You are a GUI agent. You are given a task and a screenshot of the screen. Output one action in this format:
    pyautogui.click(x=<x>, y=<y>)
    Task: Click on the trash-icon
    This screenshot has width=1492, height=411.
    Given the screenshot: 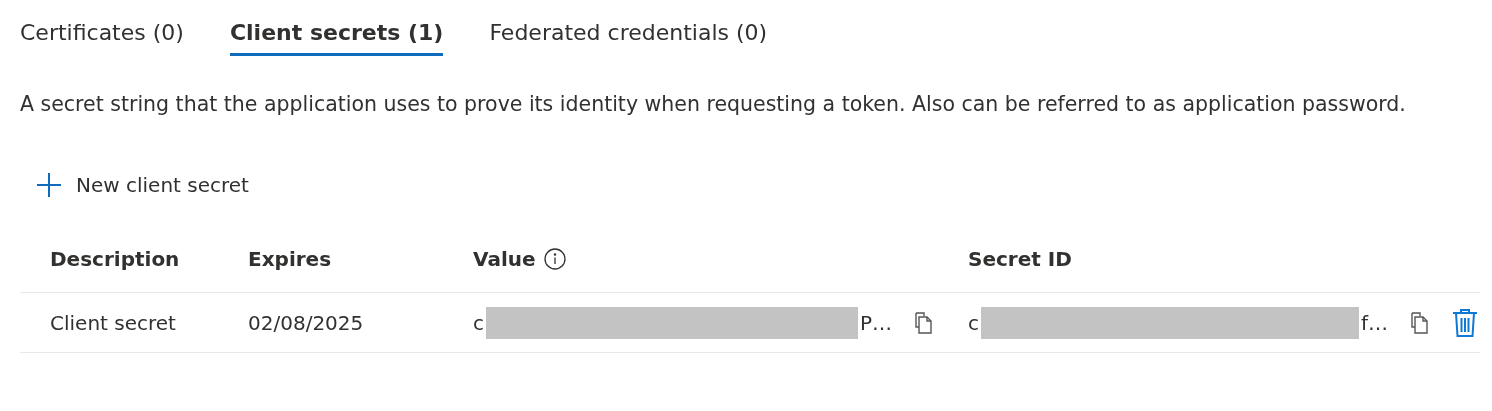 What is the action you would take?
    pyautogui.click(x=1465, y=322)
    